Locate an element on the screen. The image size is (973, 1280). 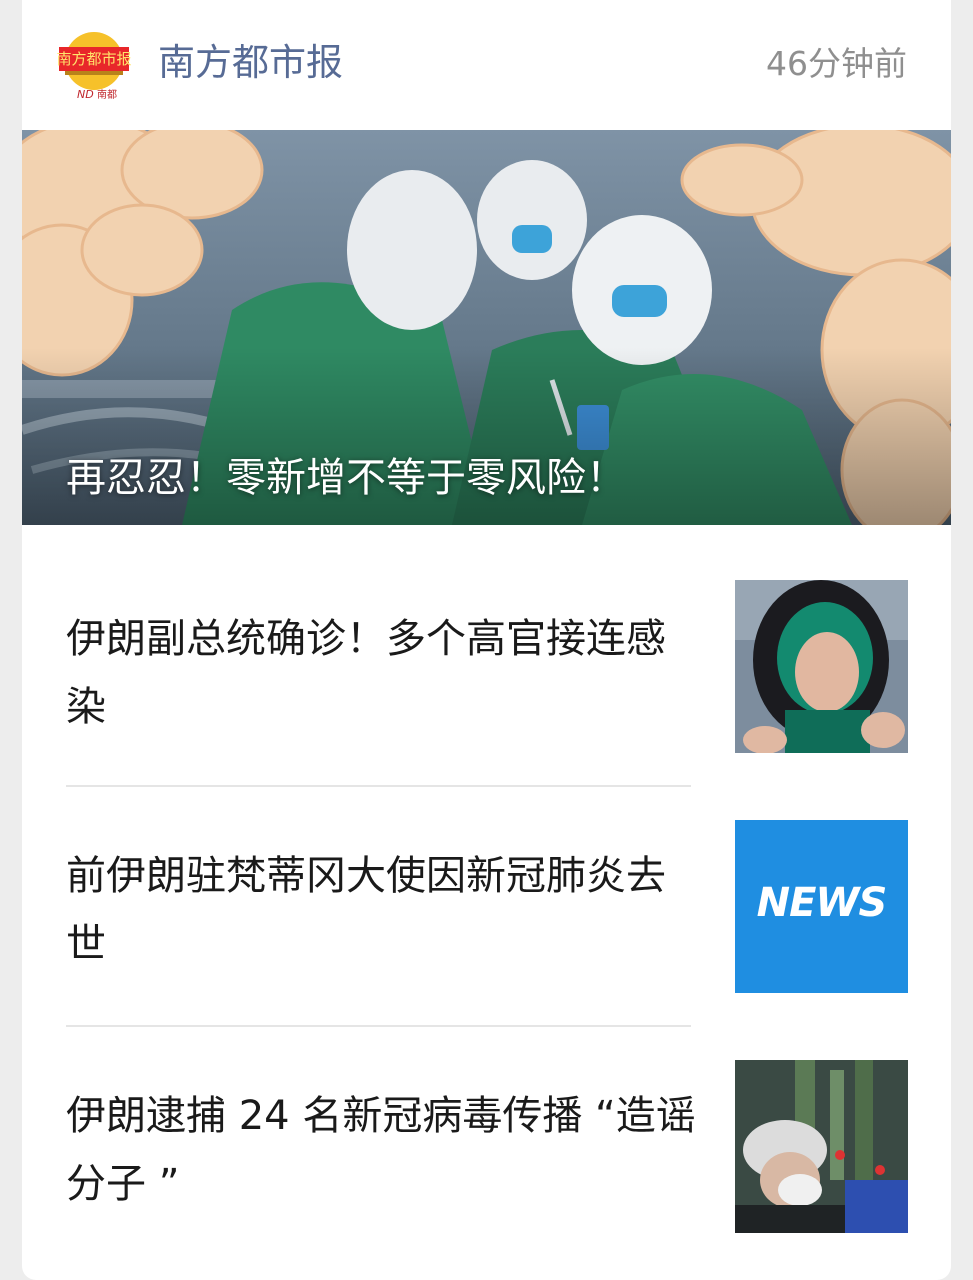
publisher-logo: 南方都市报 ND 南都 is located at coordinates (94, 66).